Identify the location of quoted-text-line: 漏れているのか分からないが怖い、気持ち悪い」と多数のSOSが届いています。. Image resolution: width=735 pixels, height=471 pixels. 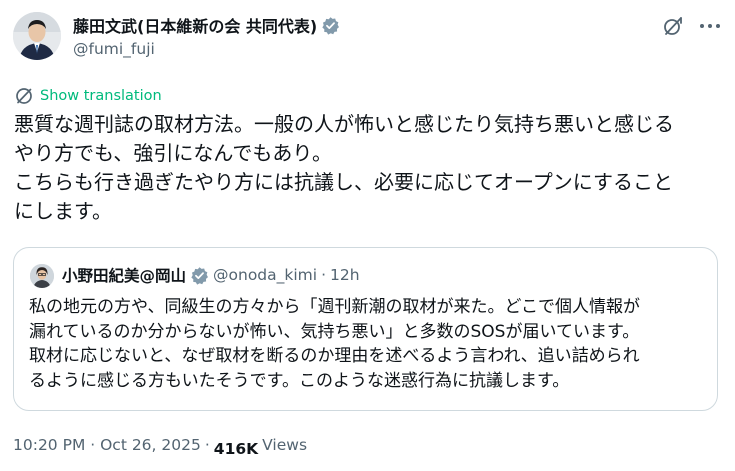
(334, 331).